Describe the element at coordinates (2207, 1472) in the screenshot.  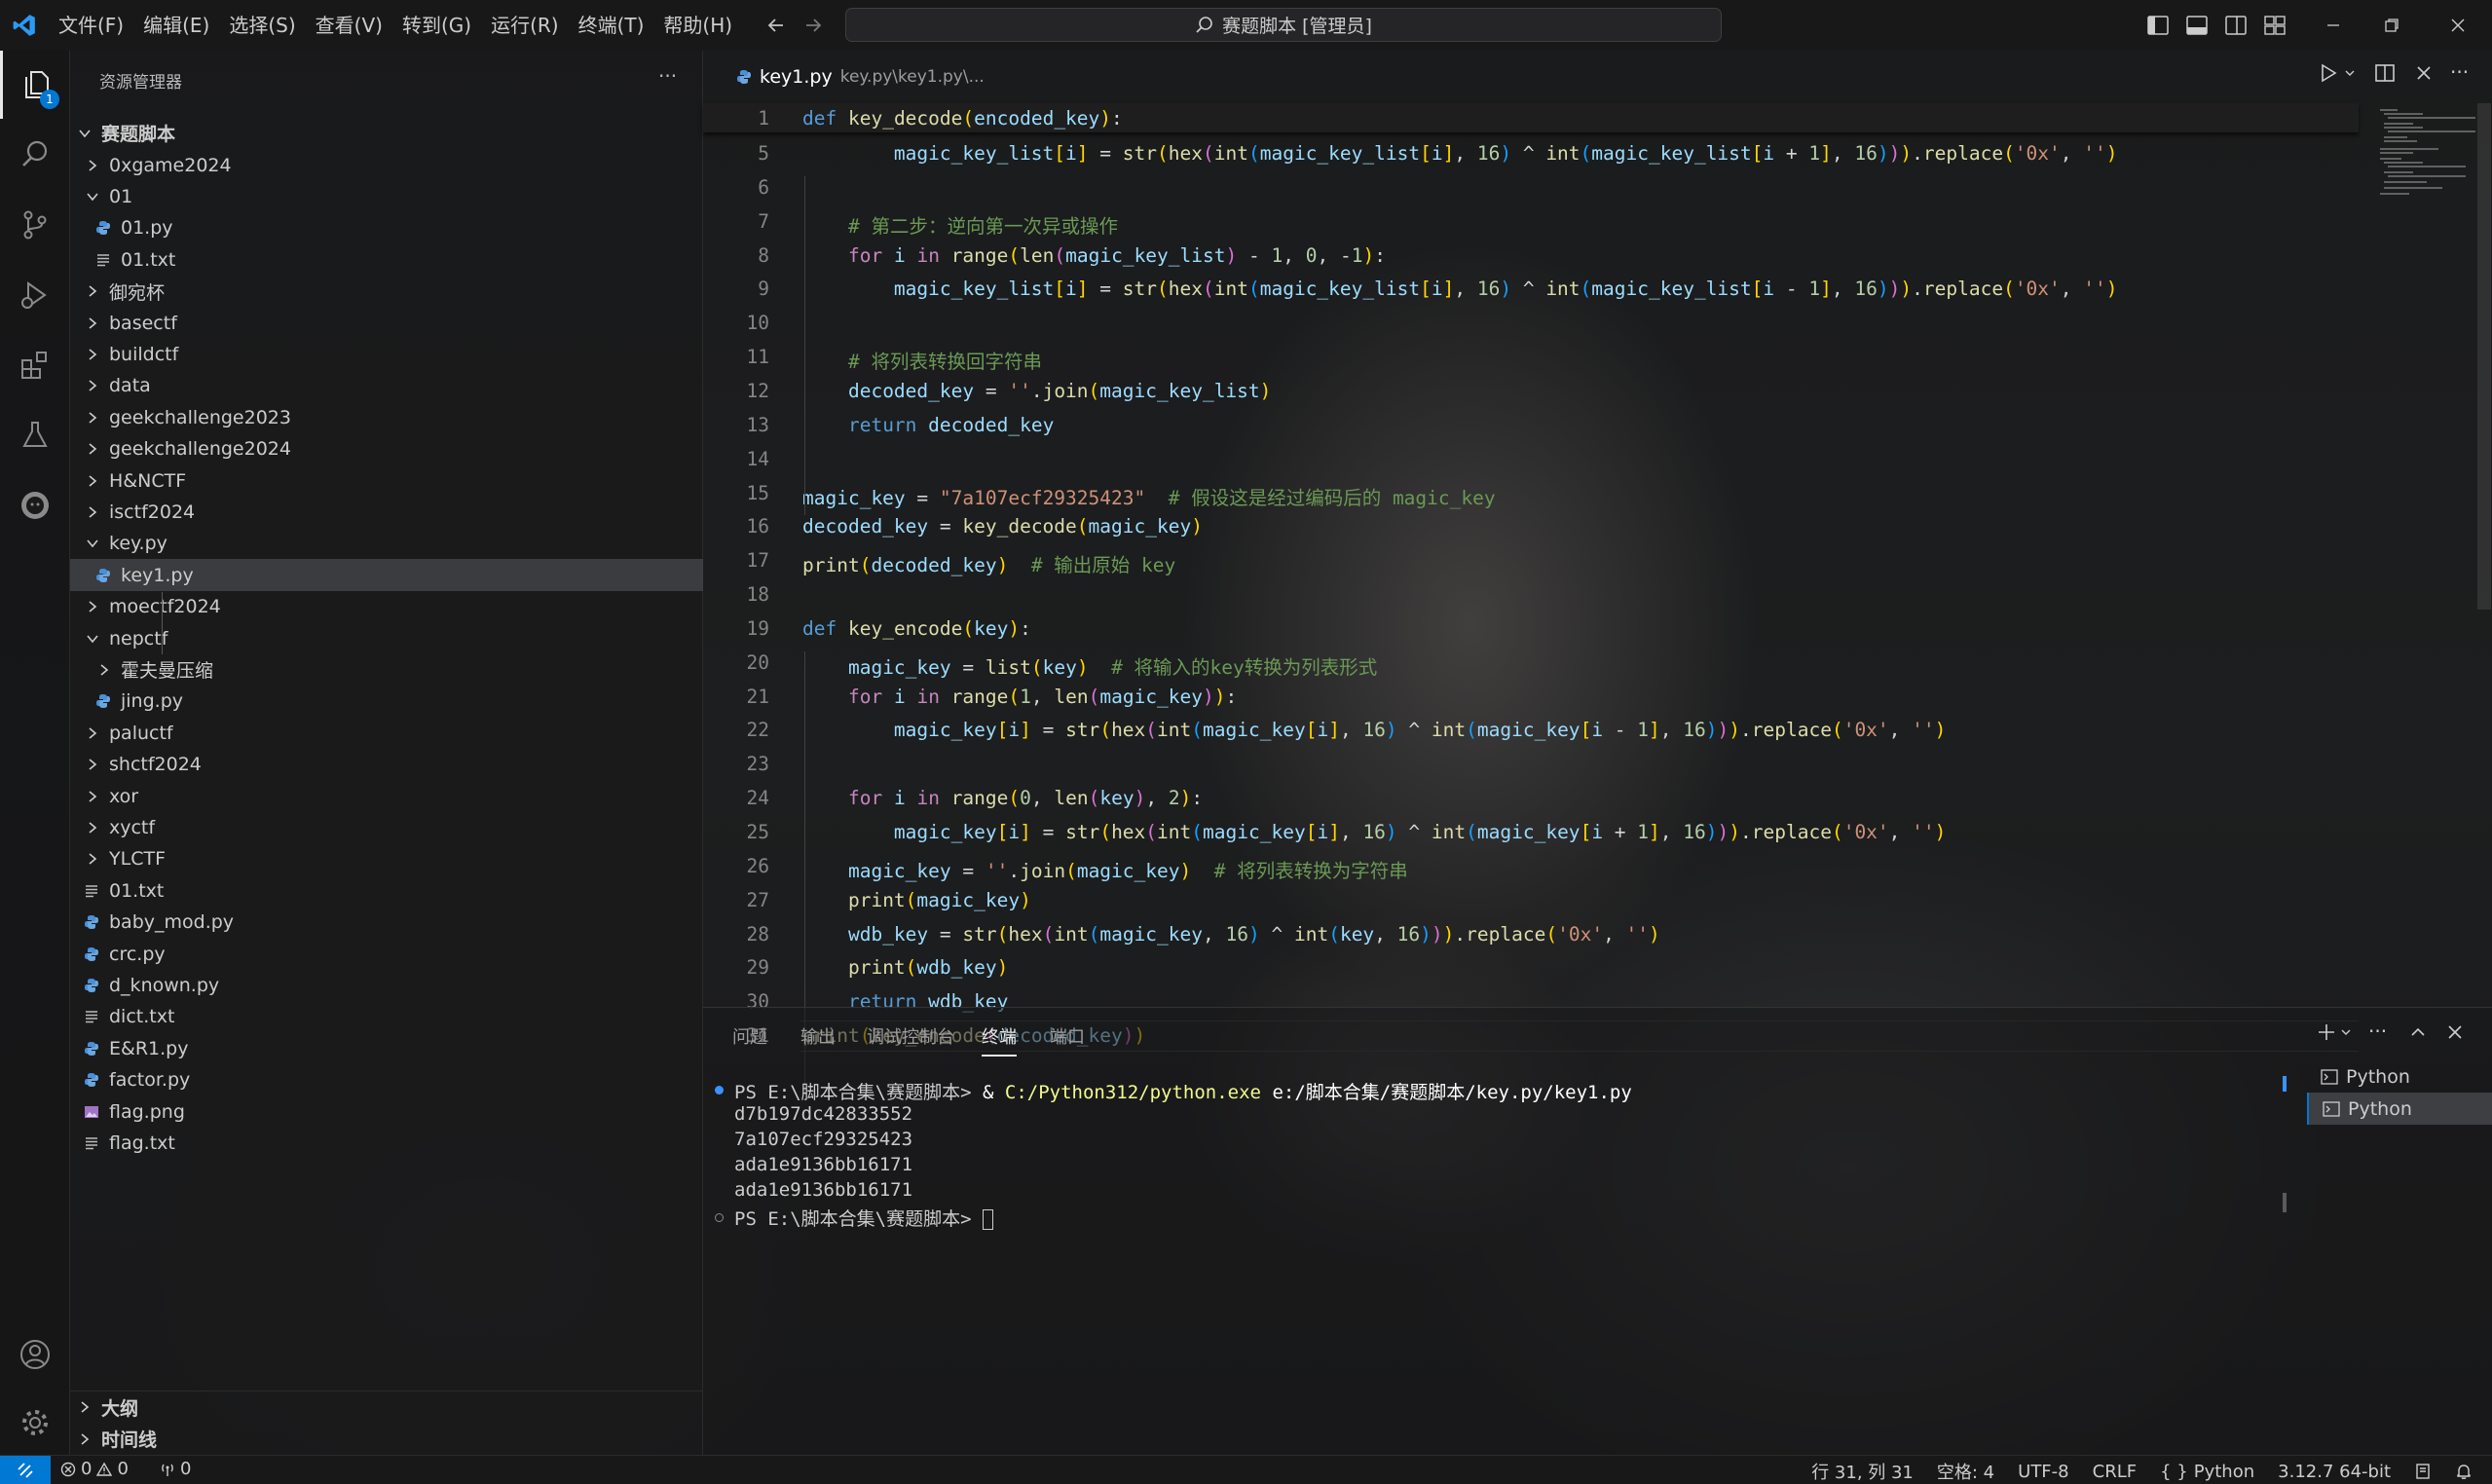
I see `language-mode: { } Python` at that location.